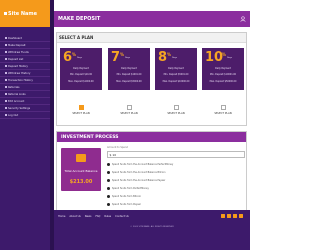  What do you see at coordinates (25, 59) in the screenshot?
I see `sidebar-item-deposit-list: Deposit List` at bounding box center [25, 59].